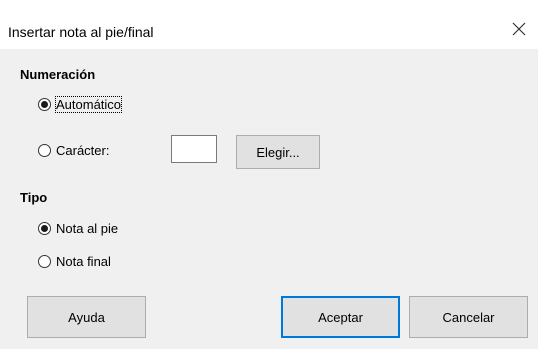 The height and width of the screenshot is (349, 538). I want to click on character-radio-option: Carácter:, so click(73, 150).